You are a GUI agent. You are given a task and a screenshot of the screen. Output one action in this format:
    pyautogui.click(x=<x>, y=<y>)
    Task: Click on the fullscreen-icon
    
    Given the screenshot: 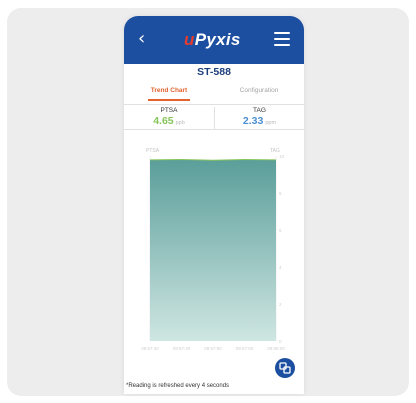 What is the action you would take?
    pyautogui.click(x=285, y=368)
    